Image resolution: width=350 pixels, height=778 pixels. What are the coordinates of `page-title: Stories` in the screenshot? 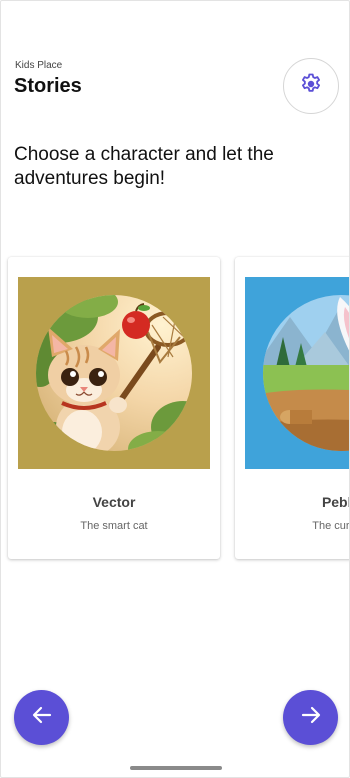 It's located at (48, 86).